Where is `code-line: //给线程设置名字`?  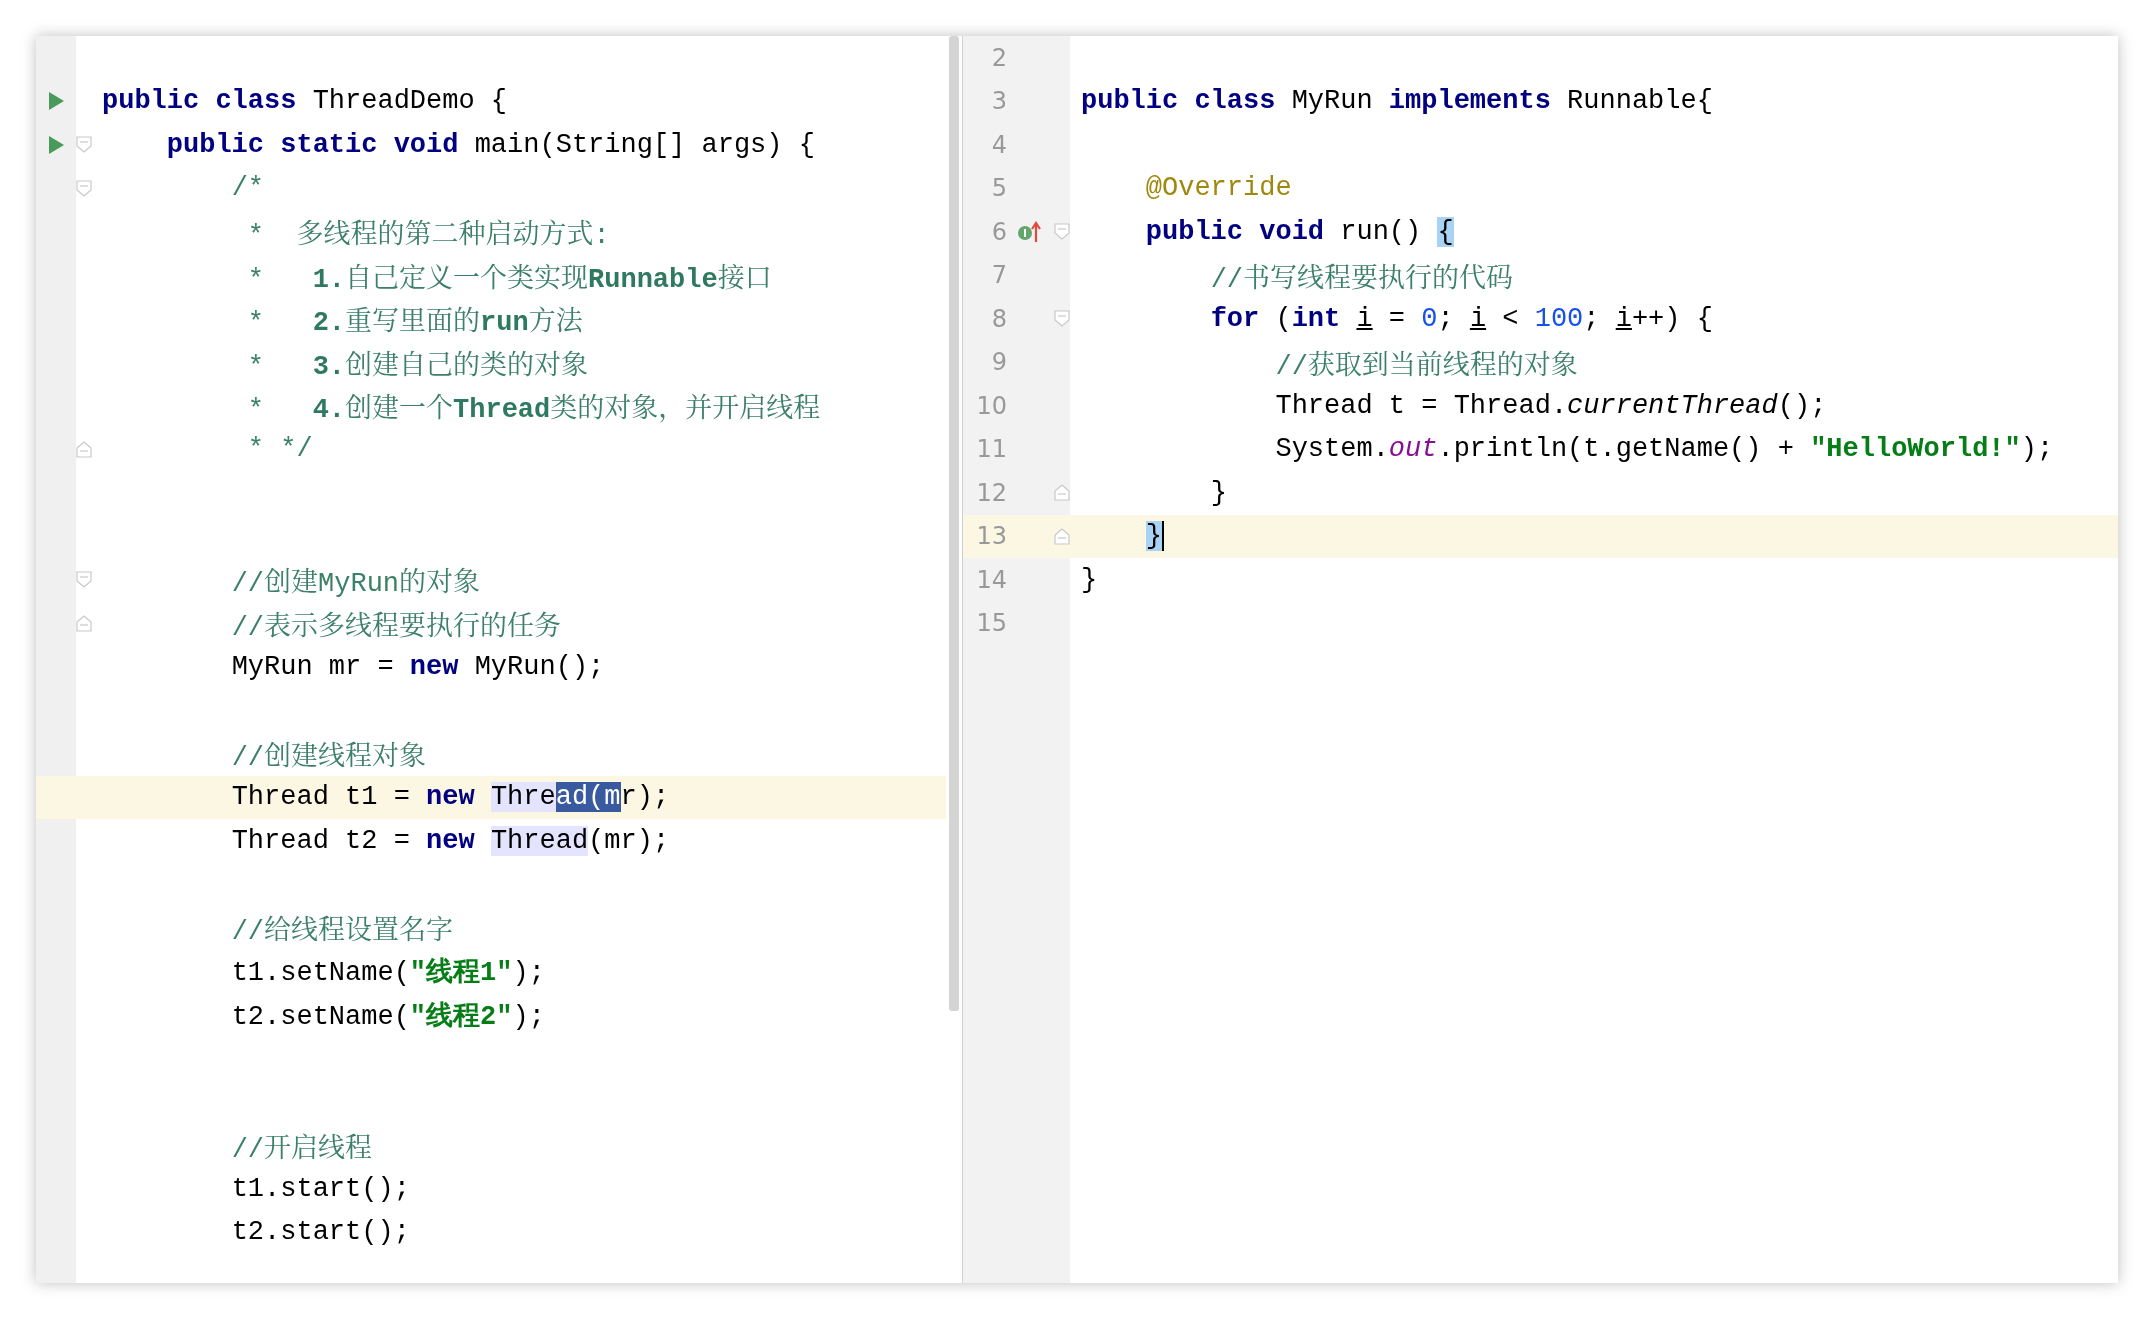 code-line: //给线程设置名字 is located at coordinates (342, 931).